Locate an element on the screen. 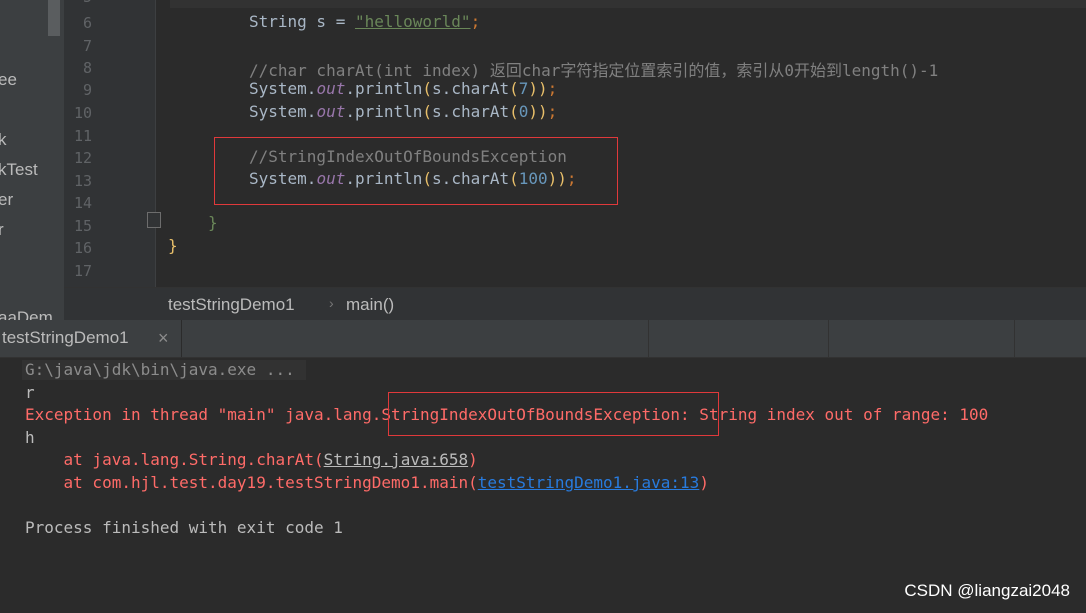 The height and width of the screenshot is (613, 1086). code-line-15-brace: } is located at coordinates (213, 222).